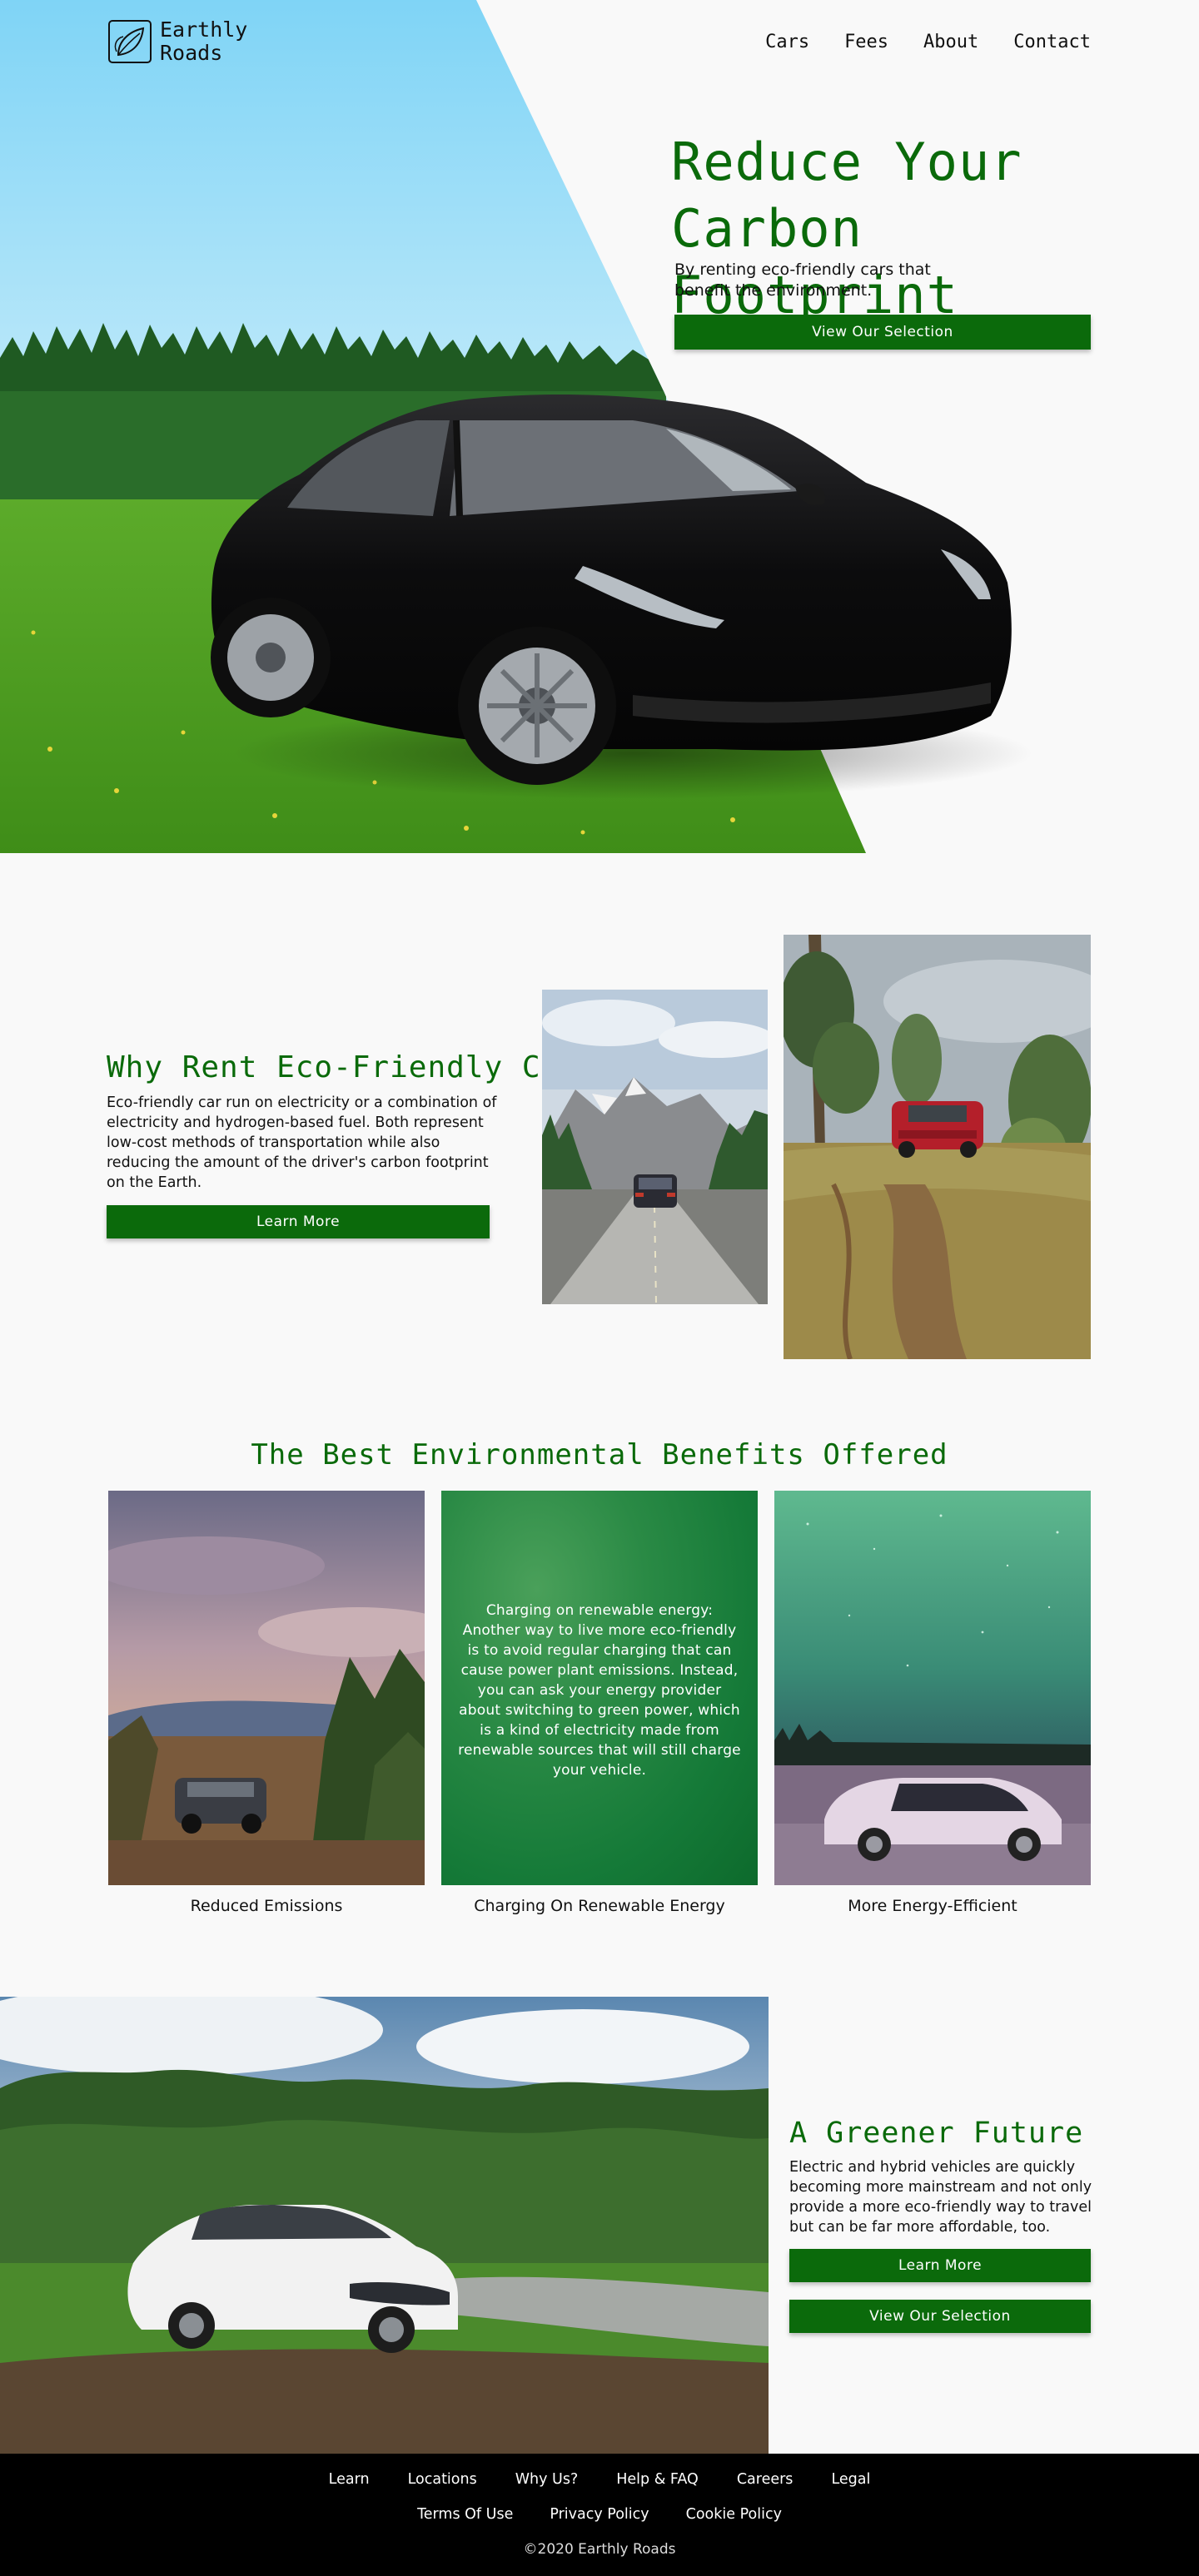 The width and height of the screenshot is (1199, 2576). What do you see at coordinates (191, 53) in the screenshot?
I see `logo-line2: Roads` at bounding box center [191, 53].